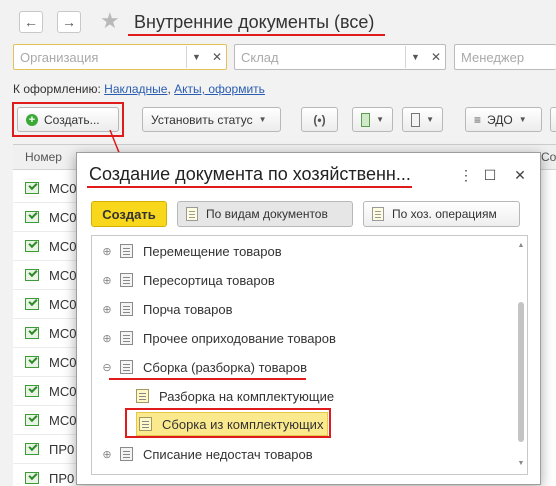 This screenshot has width=556, height=486. I want to click on annotation-box-create, so click(68, 119).